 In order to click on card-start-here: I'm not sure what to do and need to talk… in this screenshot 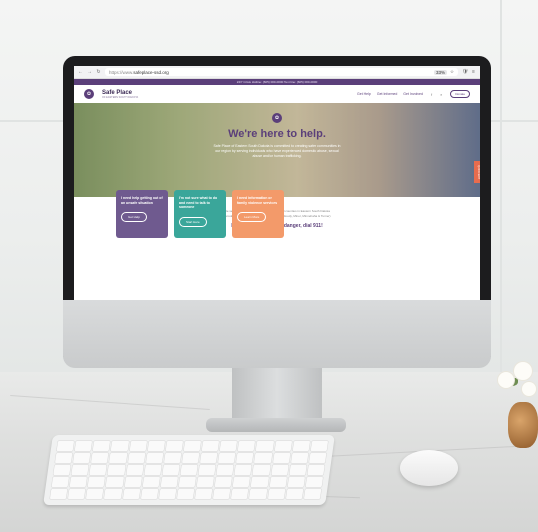, I will do `click(200, 214)`.